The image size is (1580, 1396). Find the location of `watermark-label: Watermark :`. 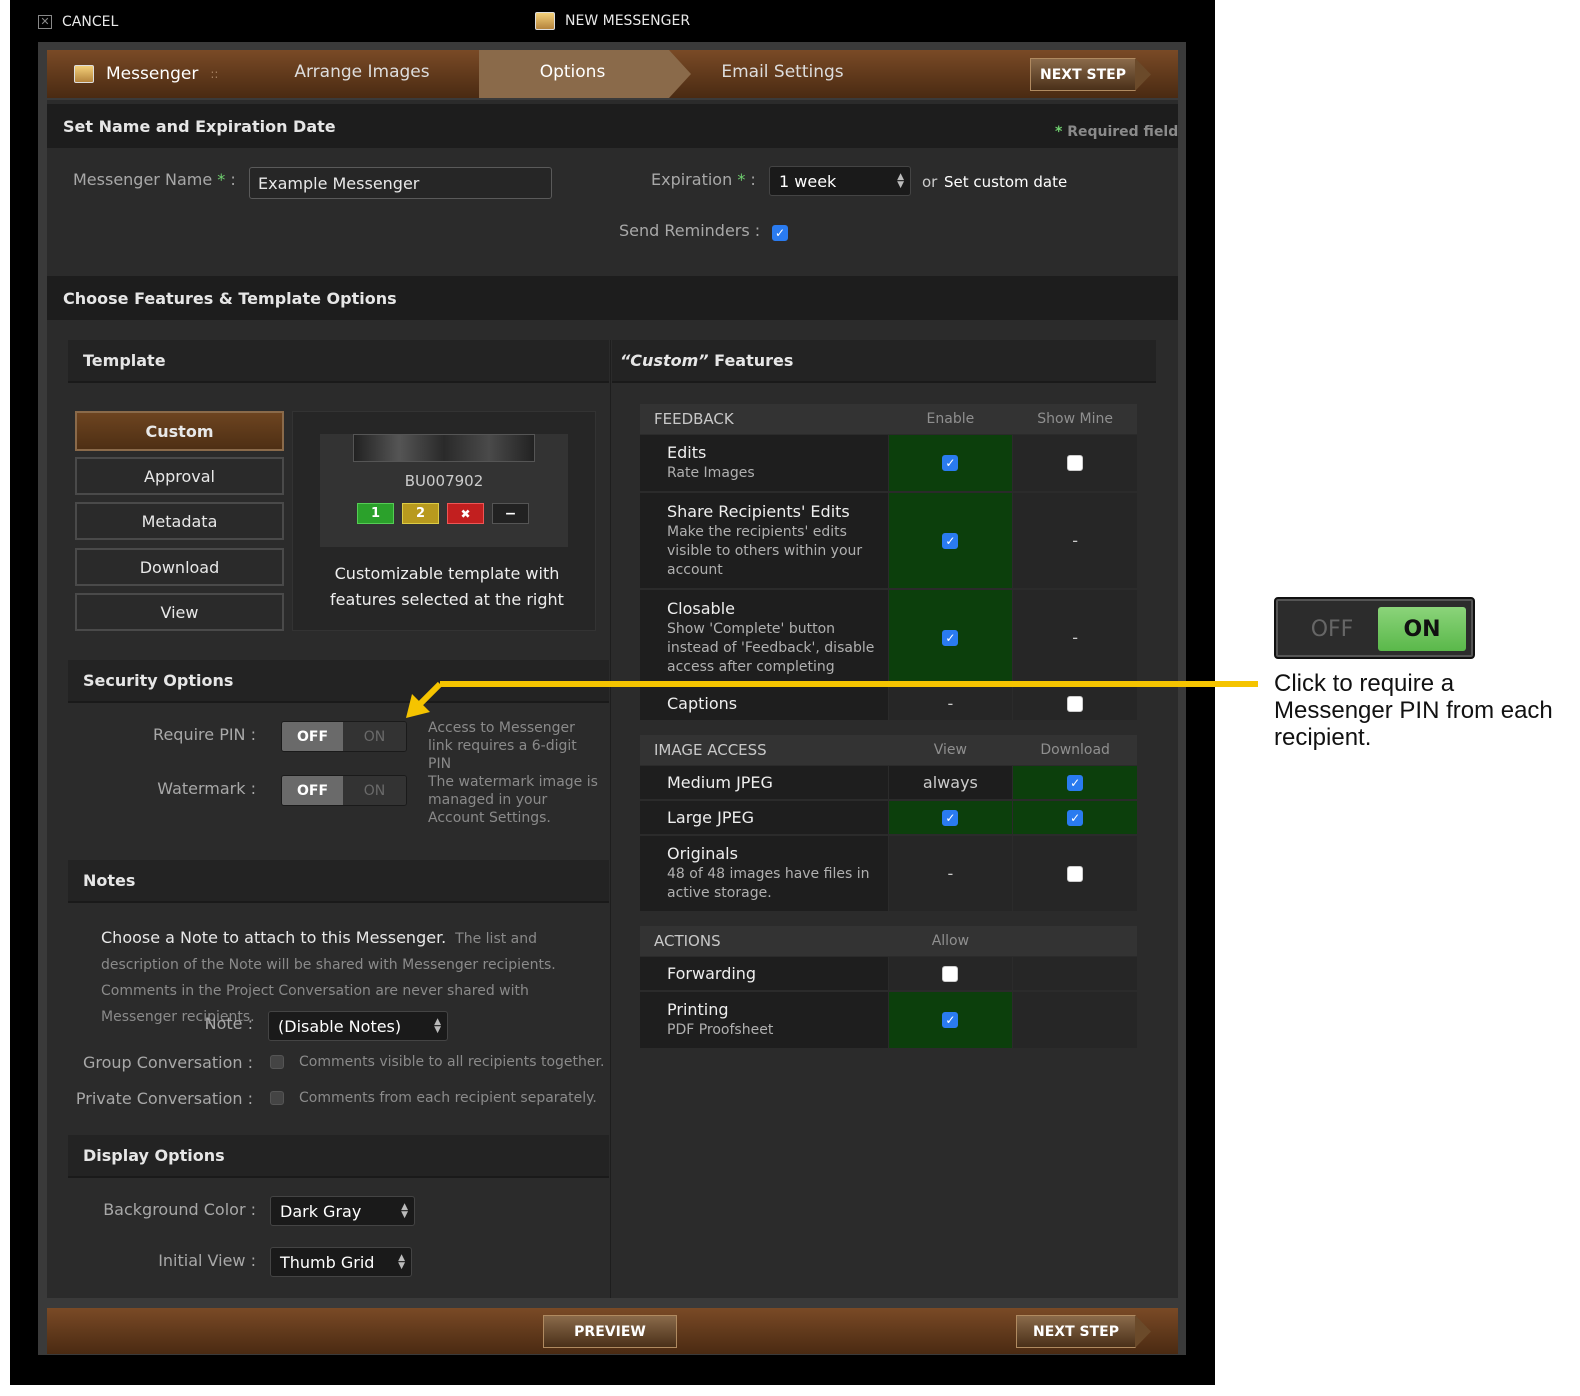

watermark-label: Watermark : is located at coordinates (206, 788).